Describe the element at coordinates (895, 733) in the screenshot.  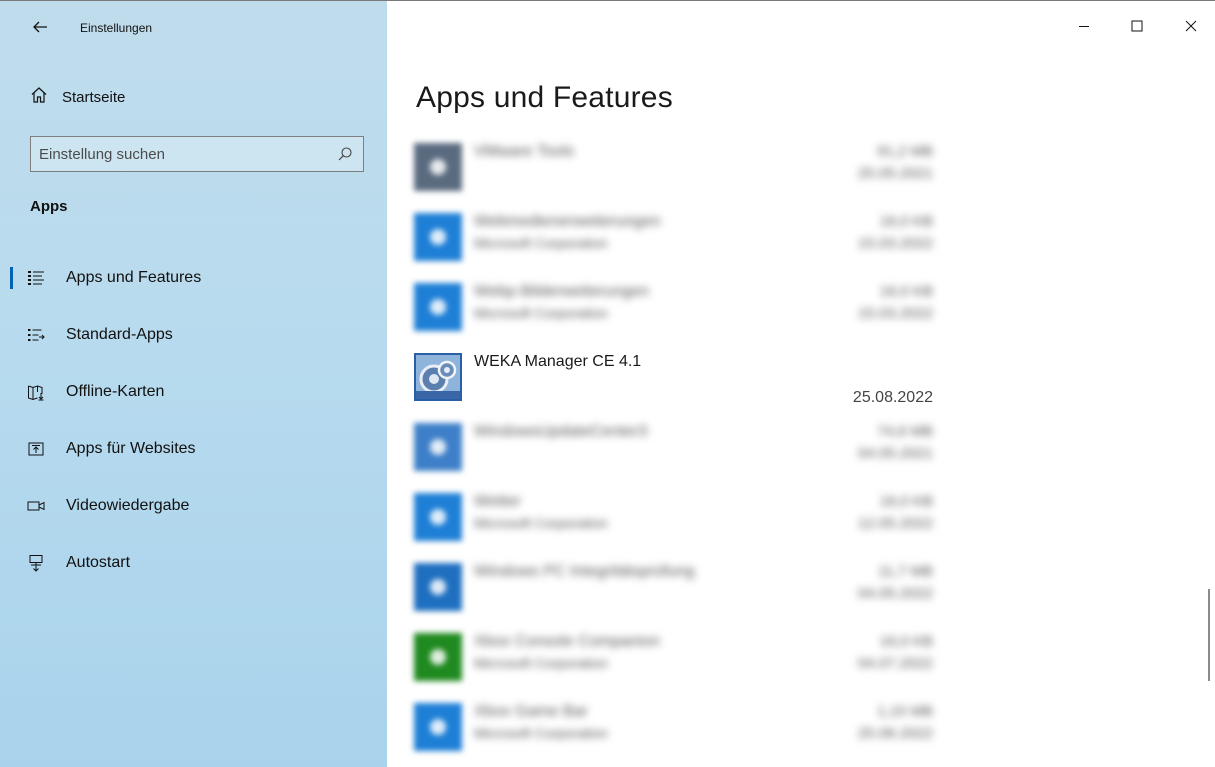
I see `app-install-date: 25.06.2022` at that location.